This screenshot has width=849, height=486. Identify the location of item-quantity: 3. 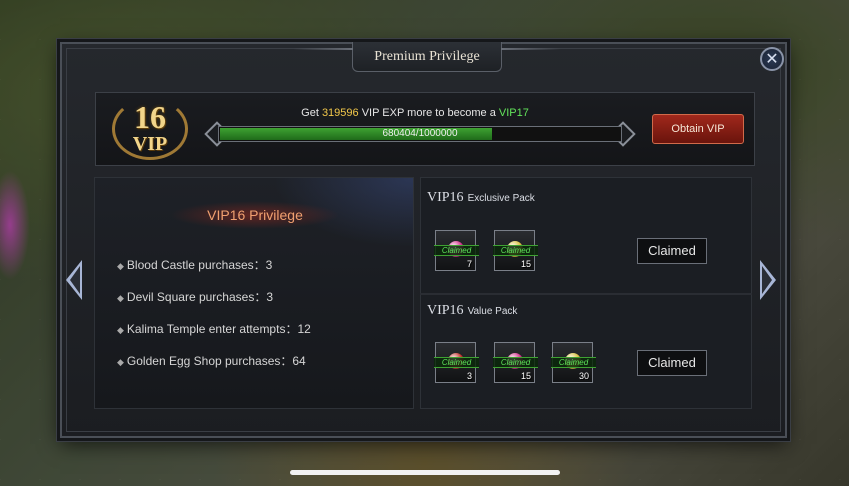
(469, 376).